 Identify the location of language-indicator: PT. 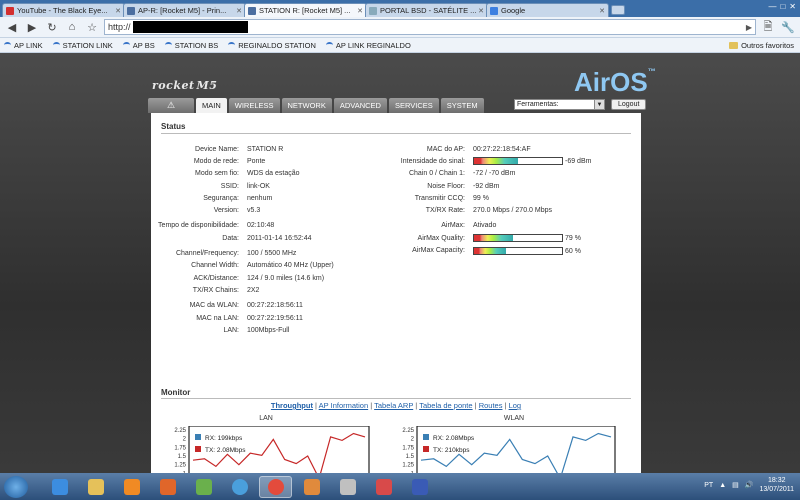
(708, 485).